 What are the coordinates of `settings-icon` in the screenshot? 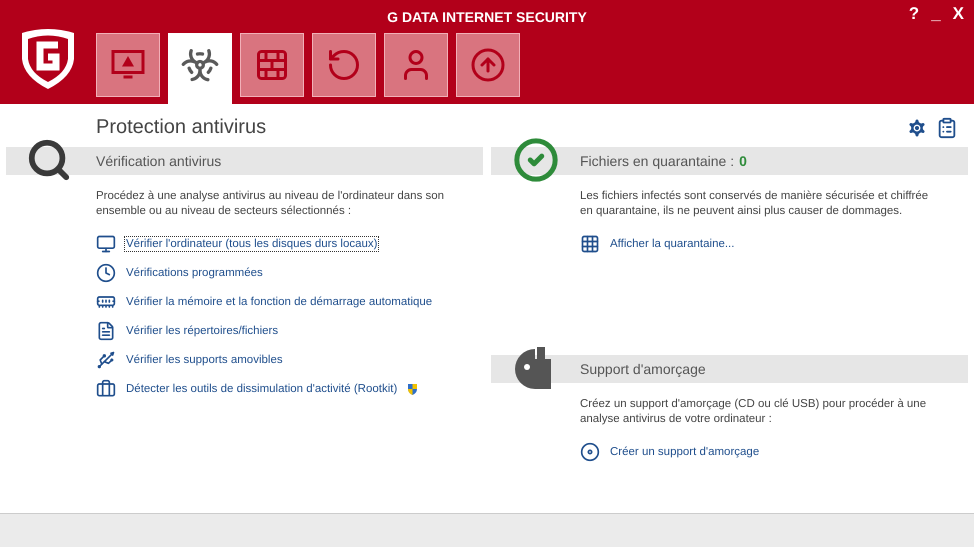 It's located at (917, 127).